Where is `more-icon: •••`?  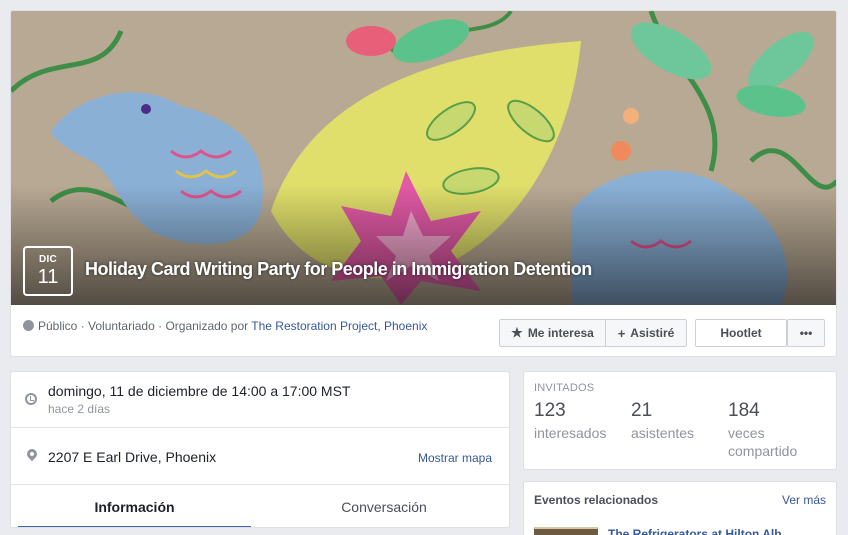 more-icon: ••• is located at coordinates (806, 333).